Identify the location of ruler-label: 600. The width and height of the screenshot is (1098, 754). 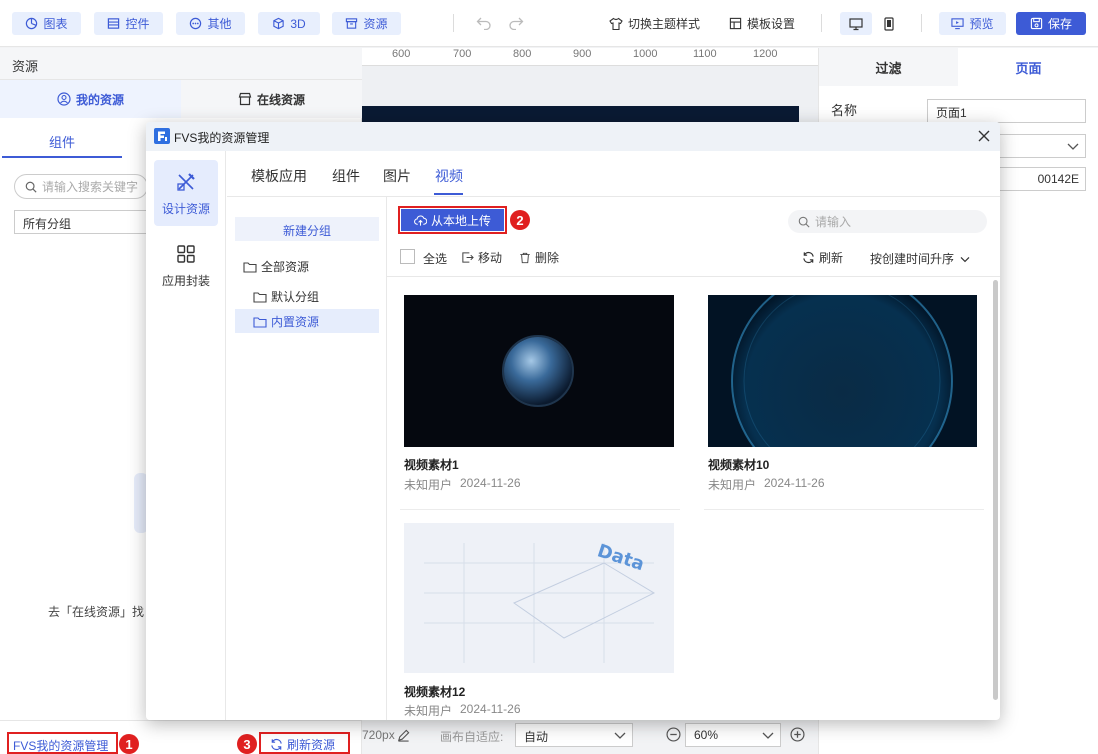
(401, 54).